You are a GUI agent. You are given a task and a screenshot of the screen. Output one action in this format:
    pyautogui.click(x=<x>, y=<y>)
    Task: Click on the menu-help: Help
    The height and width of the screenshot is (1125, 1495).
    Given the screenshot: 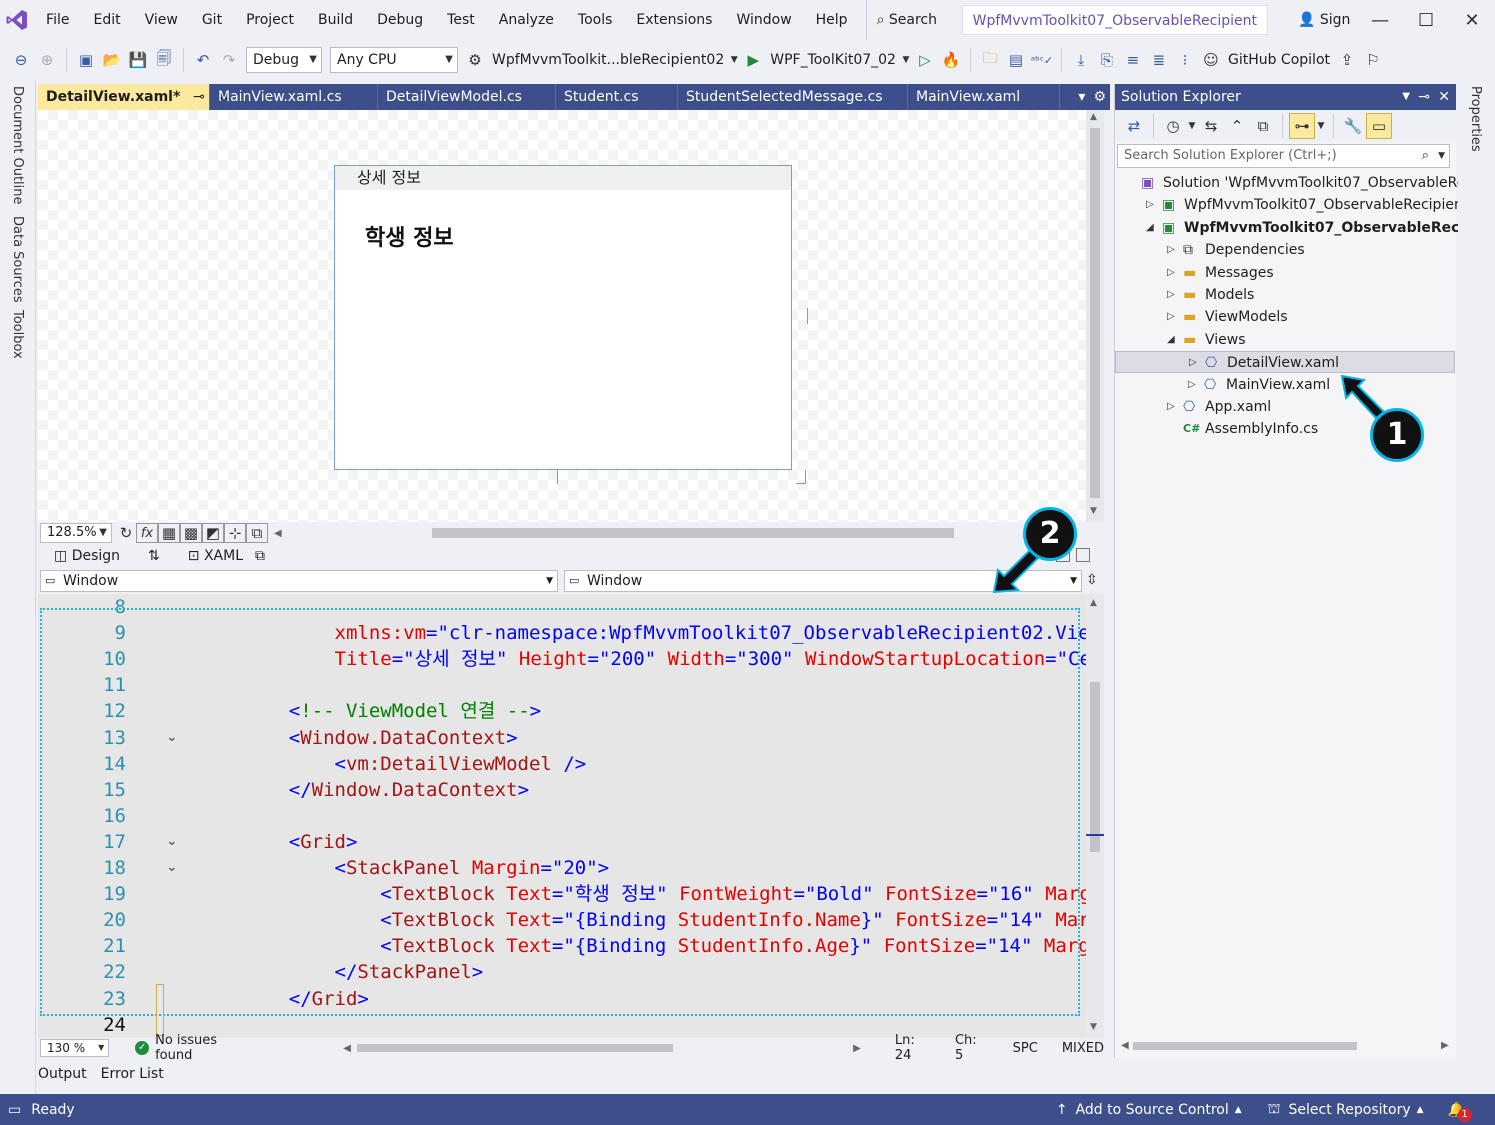 What is the action you would take?
    pyautogui.click(x=832, y=20)
    